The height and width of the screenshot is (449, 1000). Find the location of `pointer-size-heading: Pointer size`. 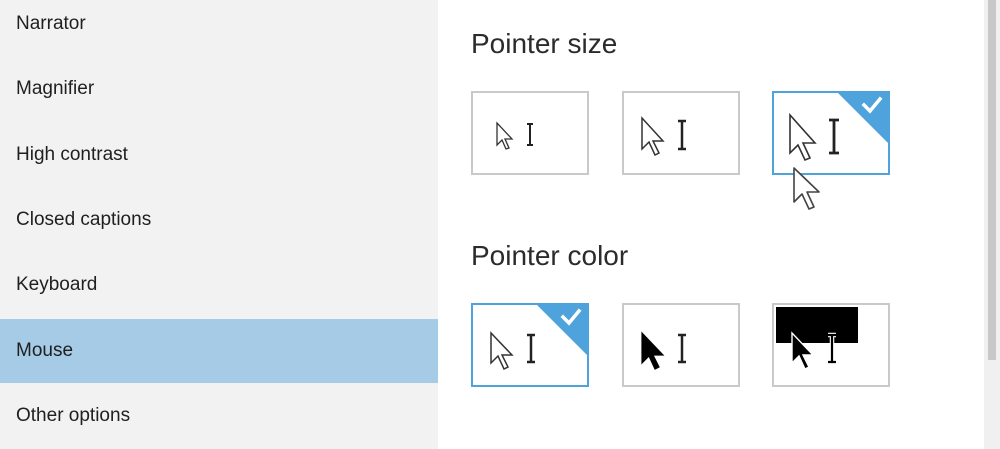

pointer-size-heading: Pointer size is located at coordinates (544, 43).